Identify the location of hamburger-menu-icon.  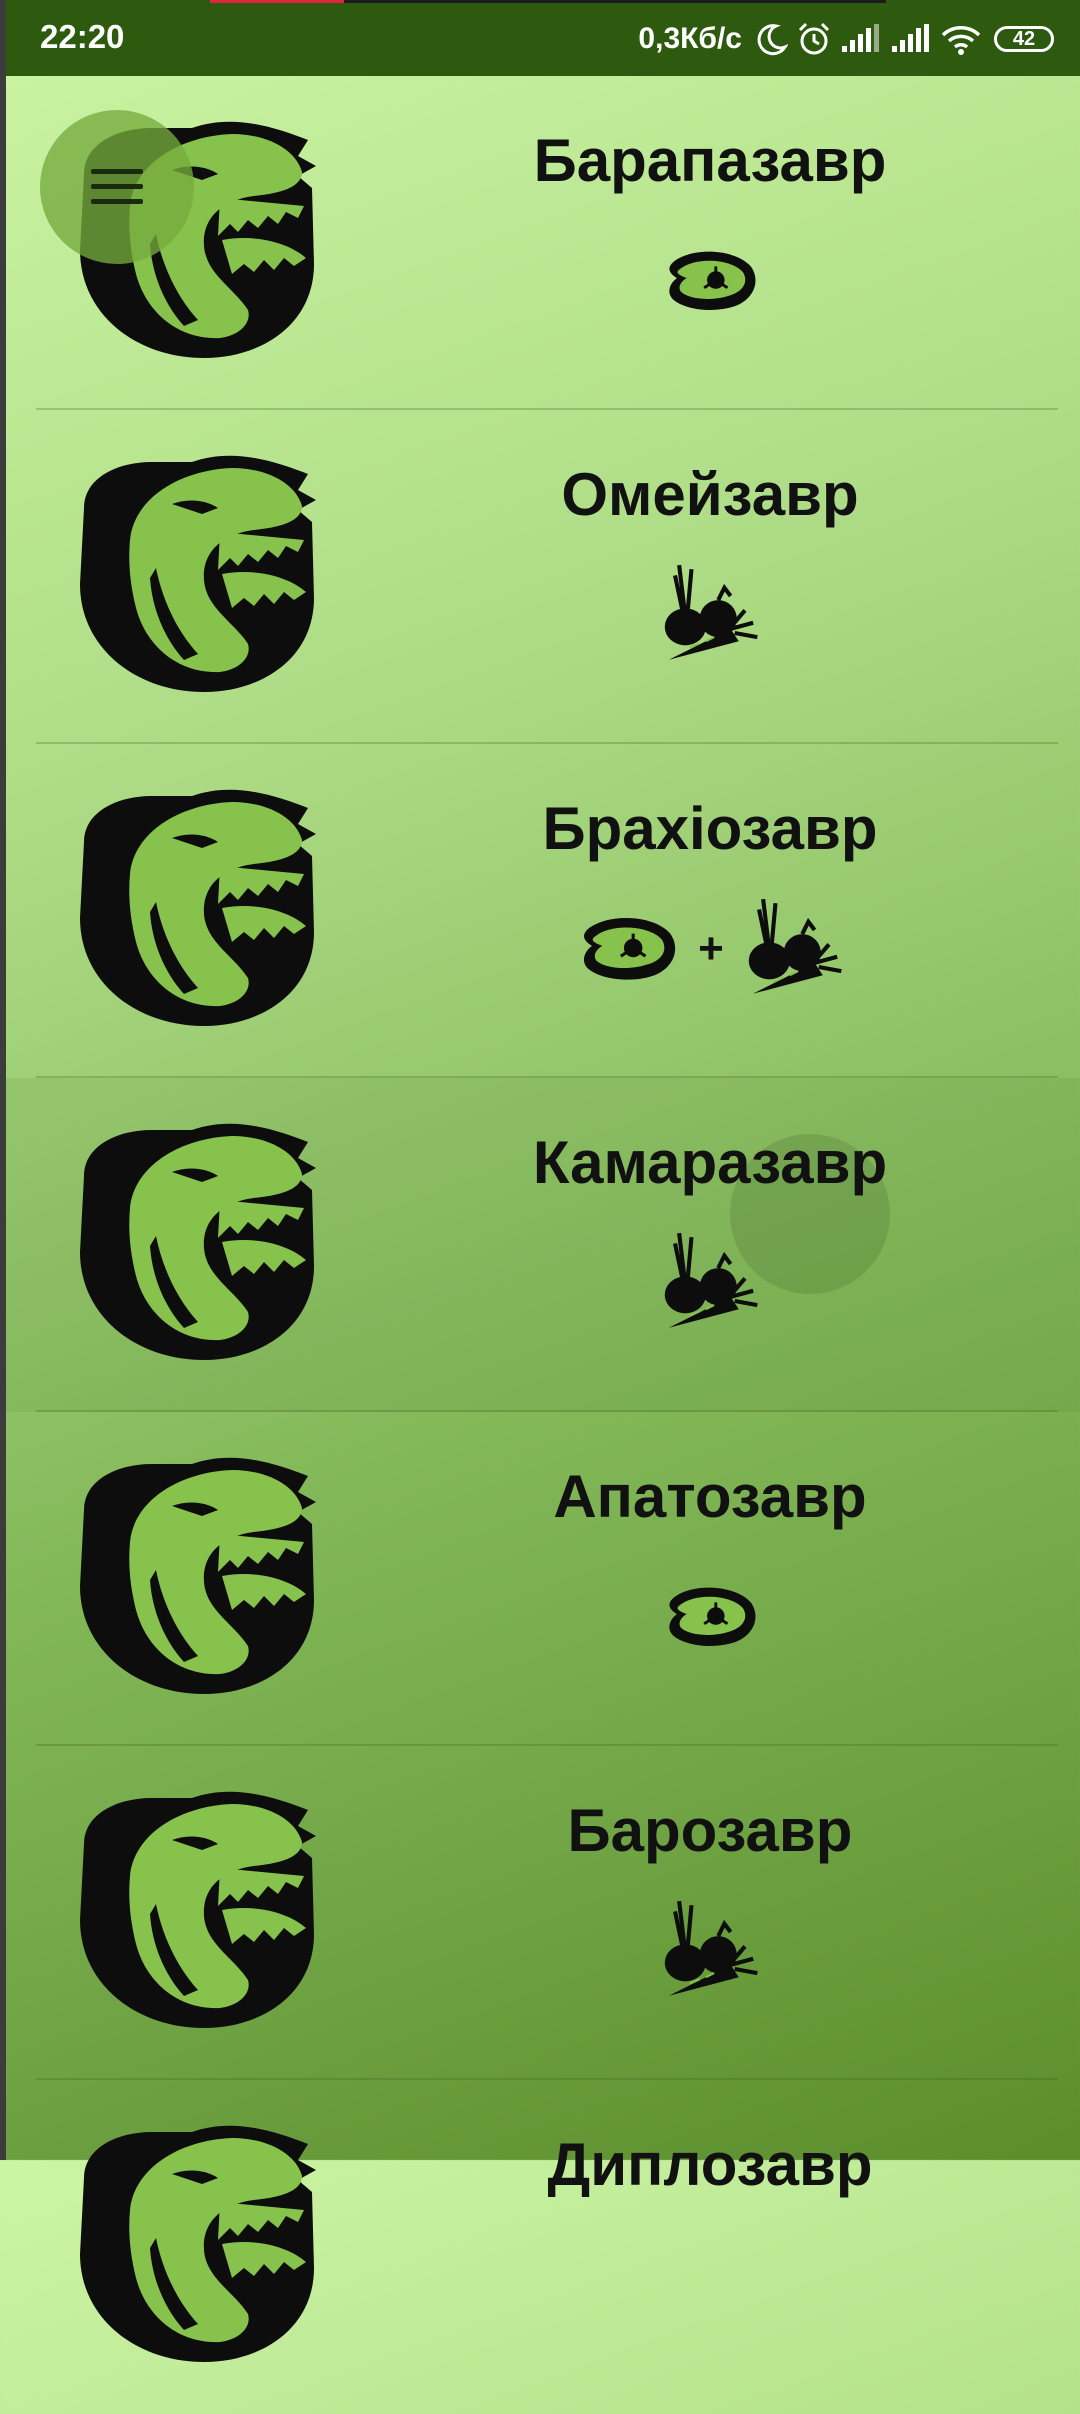
(117, 186).